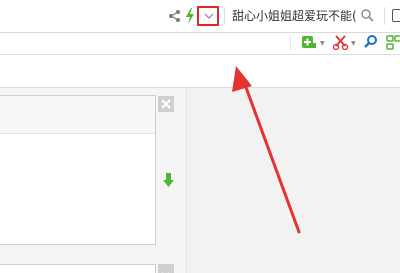 Image resolution: width=400 pixels, height=273 pixels. Describe the element at coordinates (190, 16) in the screenshot. I see `lightning-icon` at that location.